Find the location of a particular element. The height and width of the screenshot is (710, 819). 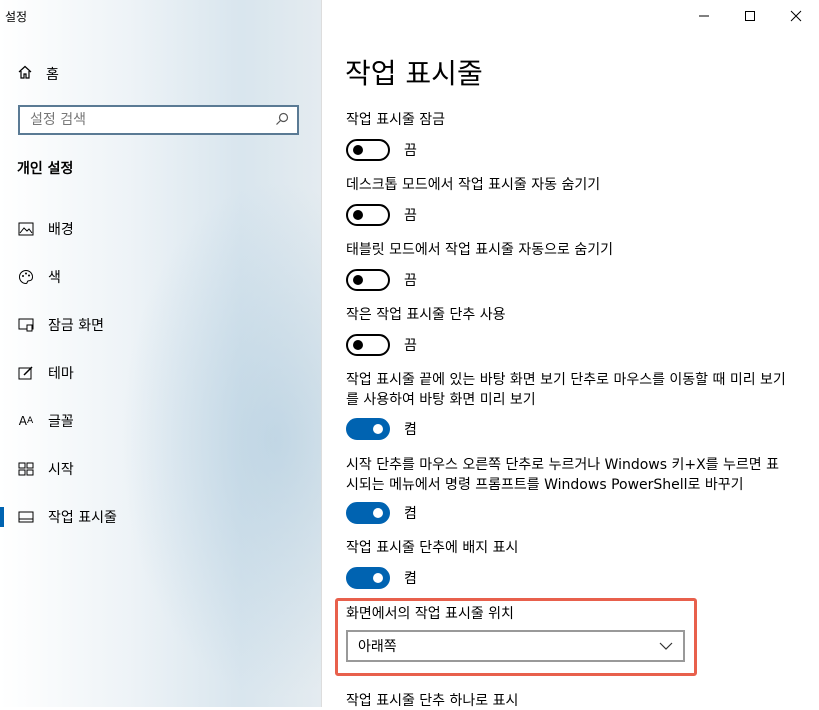

window-controls is located at coordinates (750, 16).